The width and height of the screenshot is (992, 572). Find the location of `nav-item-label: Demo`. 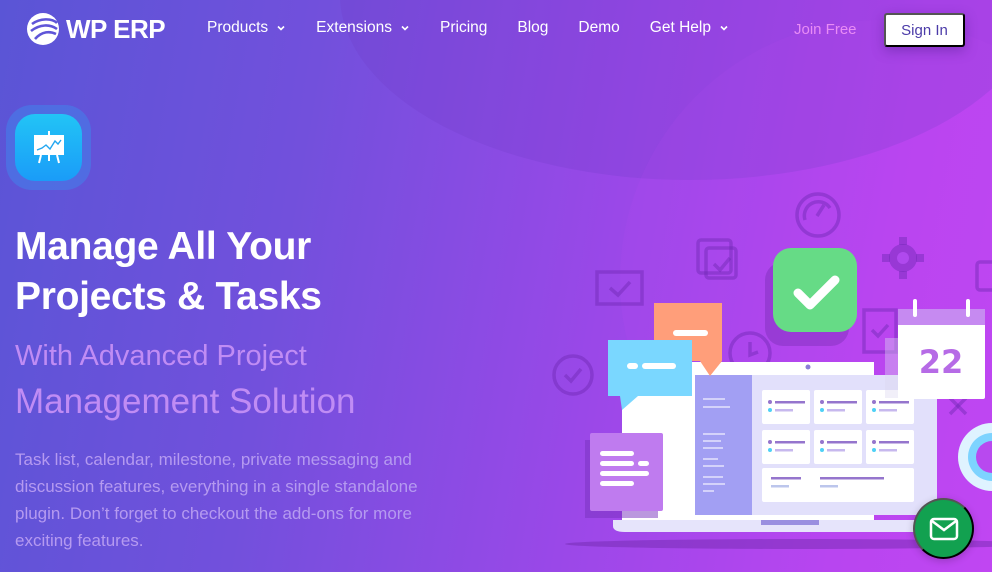

nav-item-label: Demo is located at coordinates (599, 27).